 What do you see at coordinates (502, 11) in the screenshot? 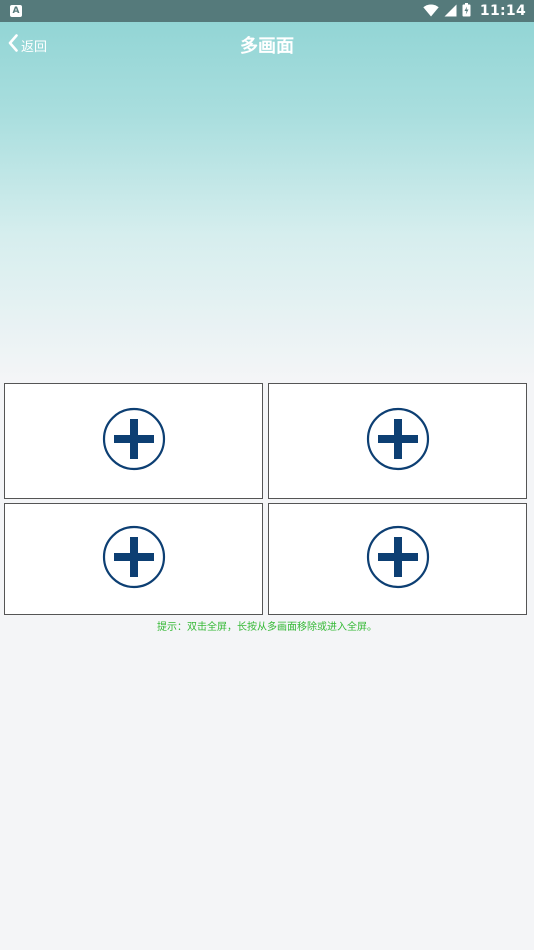
I see `status-time: 11:14` at bounding box center [502, 11].